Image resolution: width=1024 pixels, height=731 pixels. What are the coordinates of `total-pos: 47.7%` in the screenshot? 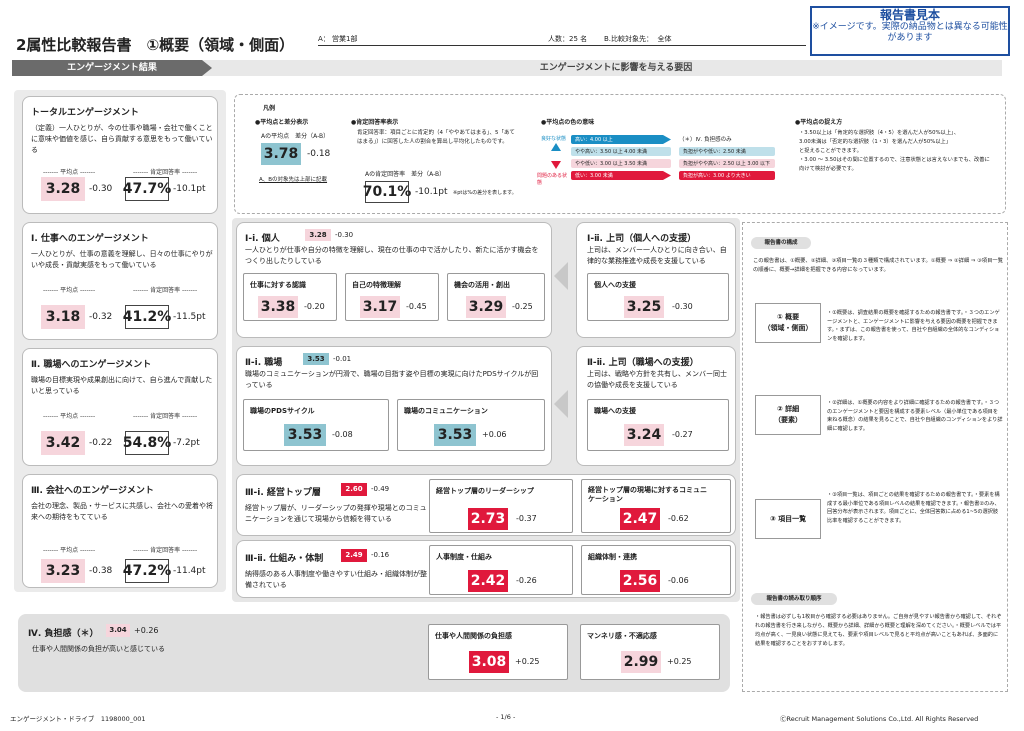 It's located at (147, 189).